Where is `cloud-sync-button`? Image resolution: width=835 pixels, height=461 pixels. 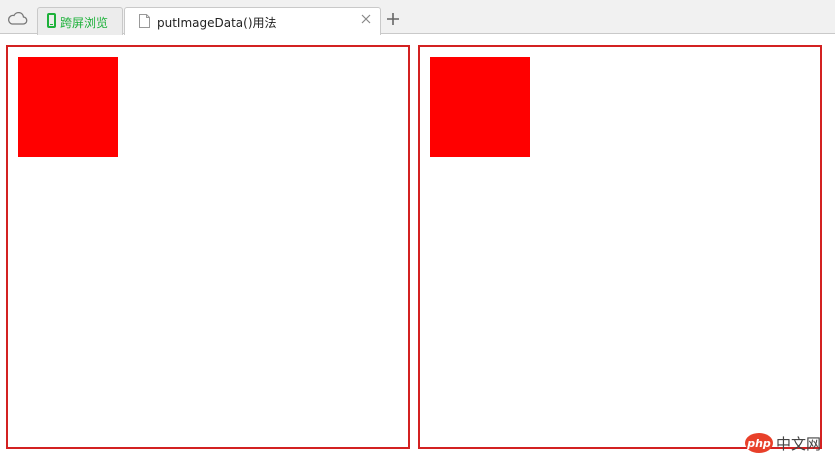
cloud-sync-button is located at coordinates (18, 19).